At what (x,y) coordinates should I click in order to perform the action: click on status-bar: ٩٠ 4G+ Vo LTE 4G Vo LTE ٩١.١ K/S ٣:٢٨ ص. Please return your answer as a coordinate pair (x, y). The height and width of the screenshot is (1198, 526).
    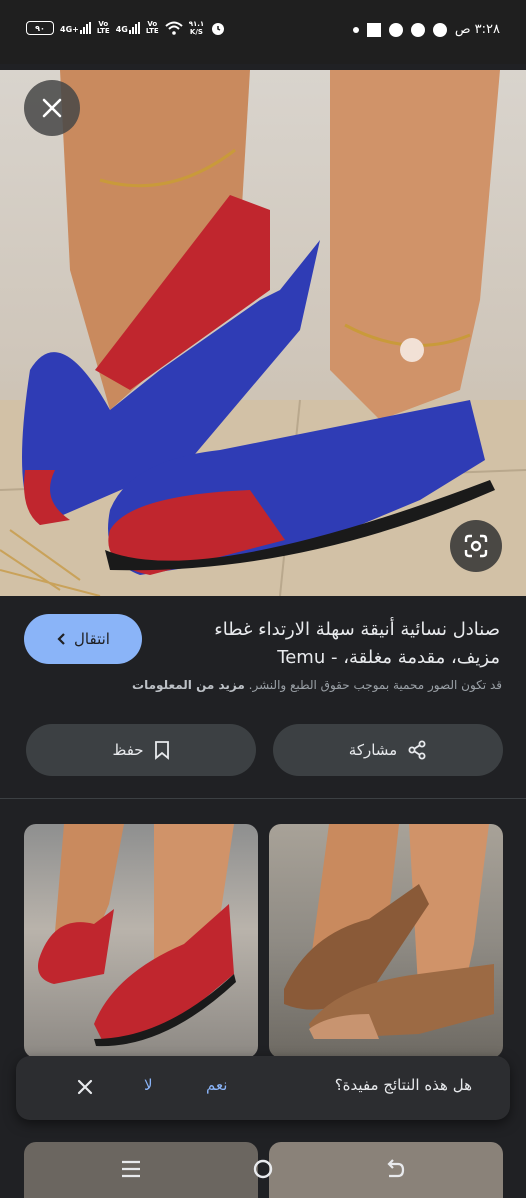
    Looking at the image, I should click on (263, 32).